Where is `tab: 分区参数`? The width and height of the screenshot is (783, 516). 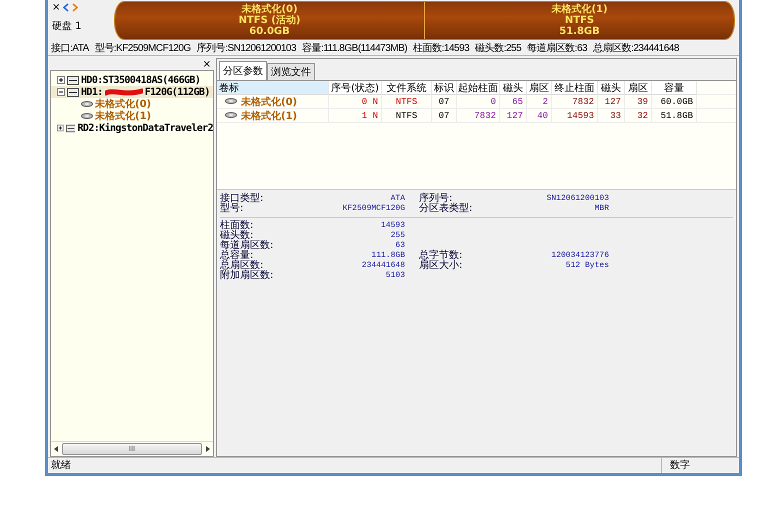
tab: 分区参数 is located at coordinates (243, 70).